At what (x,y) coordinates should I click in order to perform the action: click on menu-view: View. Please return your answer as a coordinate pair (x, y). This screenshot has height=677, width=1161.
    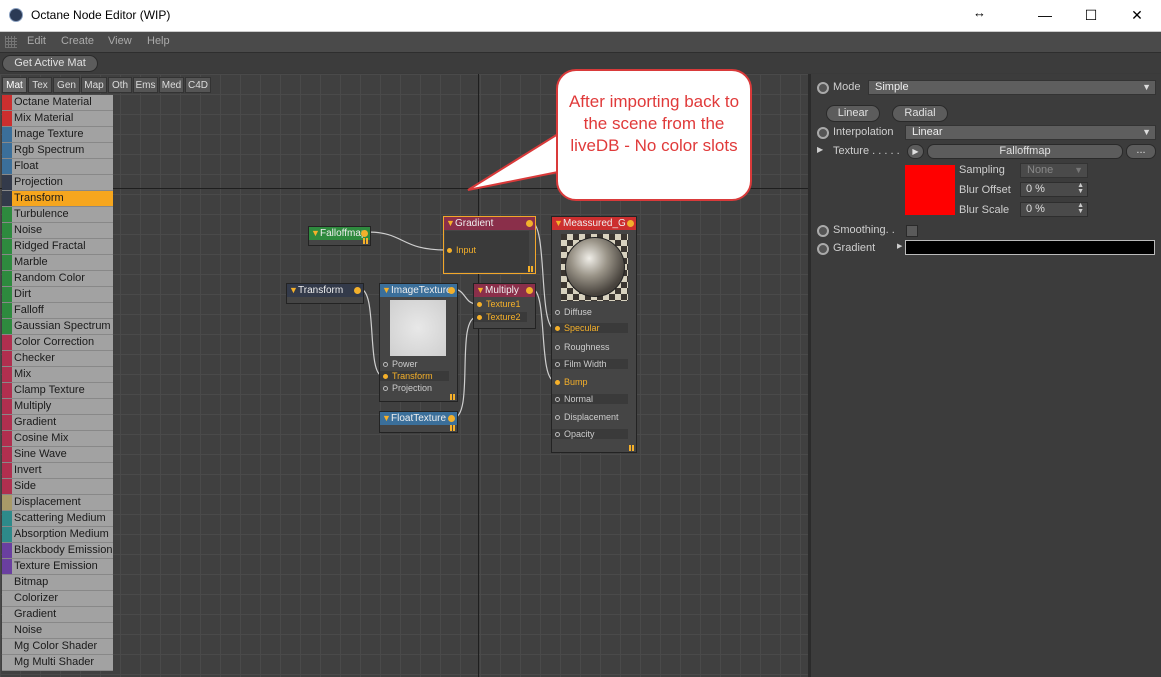
    Looking at the image, I should click on (120, 41).